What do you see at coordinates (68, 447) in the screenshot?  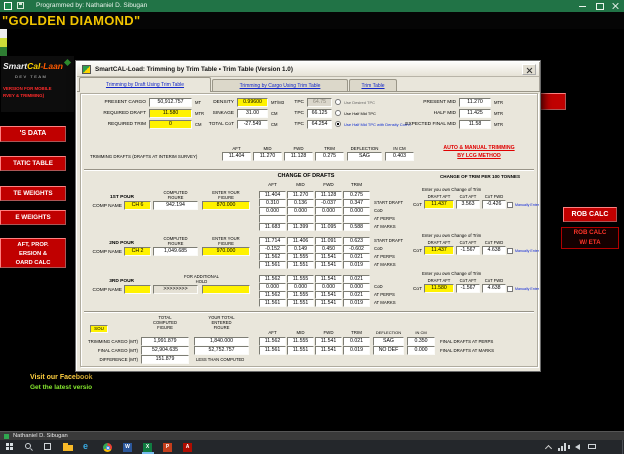 I see `file-explorer-icon` at bounding box center [68, 447].